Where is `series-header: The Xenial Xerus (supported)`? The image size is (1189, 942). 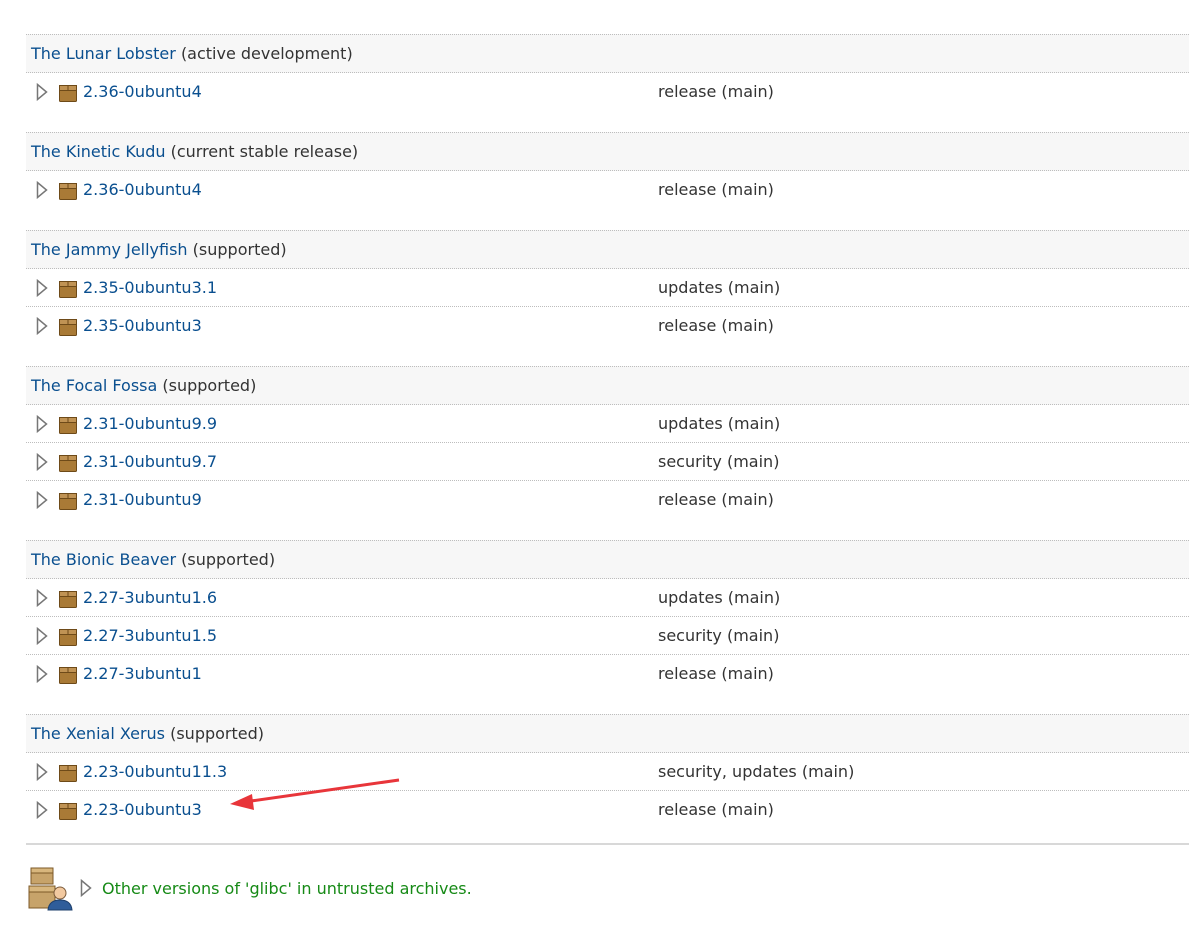
series-header: The Xenial Xerus (supported) is located at coordinates (607, 733).